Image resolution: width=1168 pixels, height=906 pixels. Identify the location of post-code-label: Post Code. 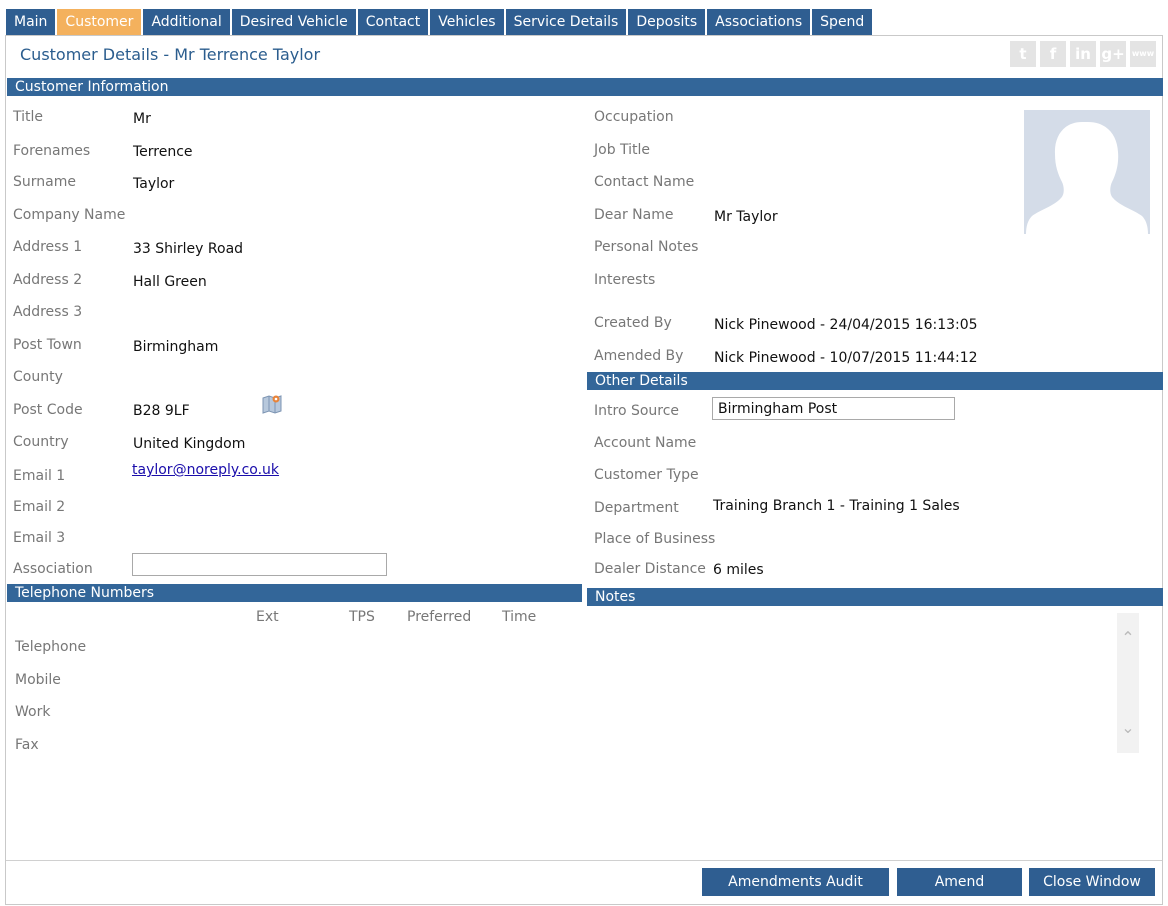
(48, 410).